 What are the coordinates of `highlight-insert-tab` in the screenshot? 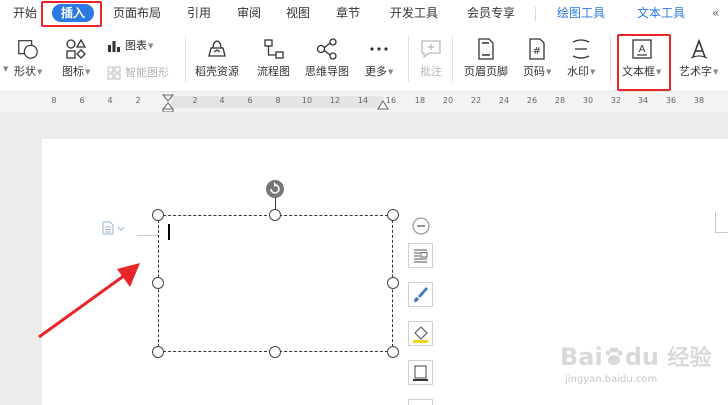 It's located at (71, 14).